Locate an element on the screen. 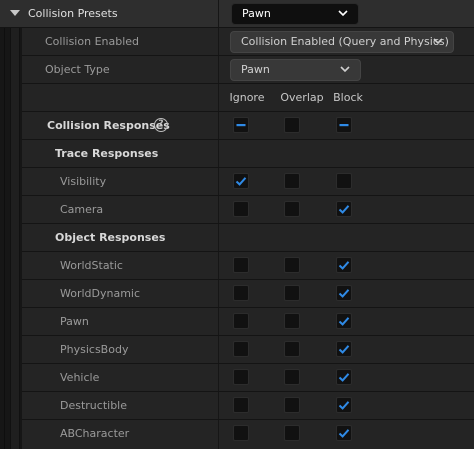 The height and width of the screenshot is (449, 474). object-type-dropdown: Pawn is located at coordinates (295, 70).